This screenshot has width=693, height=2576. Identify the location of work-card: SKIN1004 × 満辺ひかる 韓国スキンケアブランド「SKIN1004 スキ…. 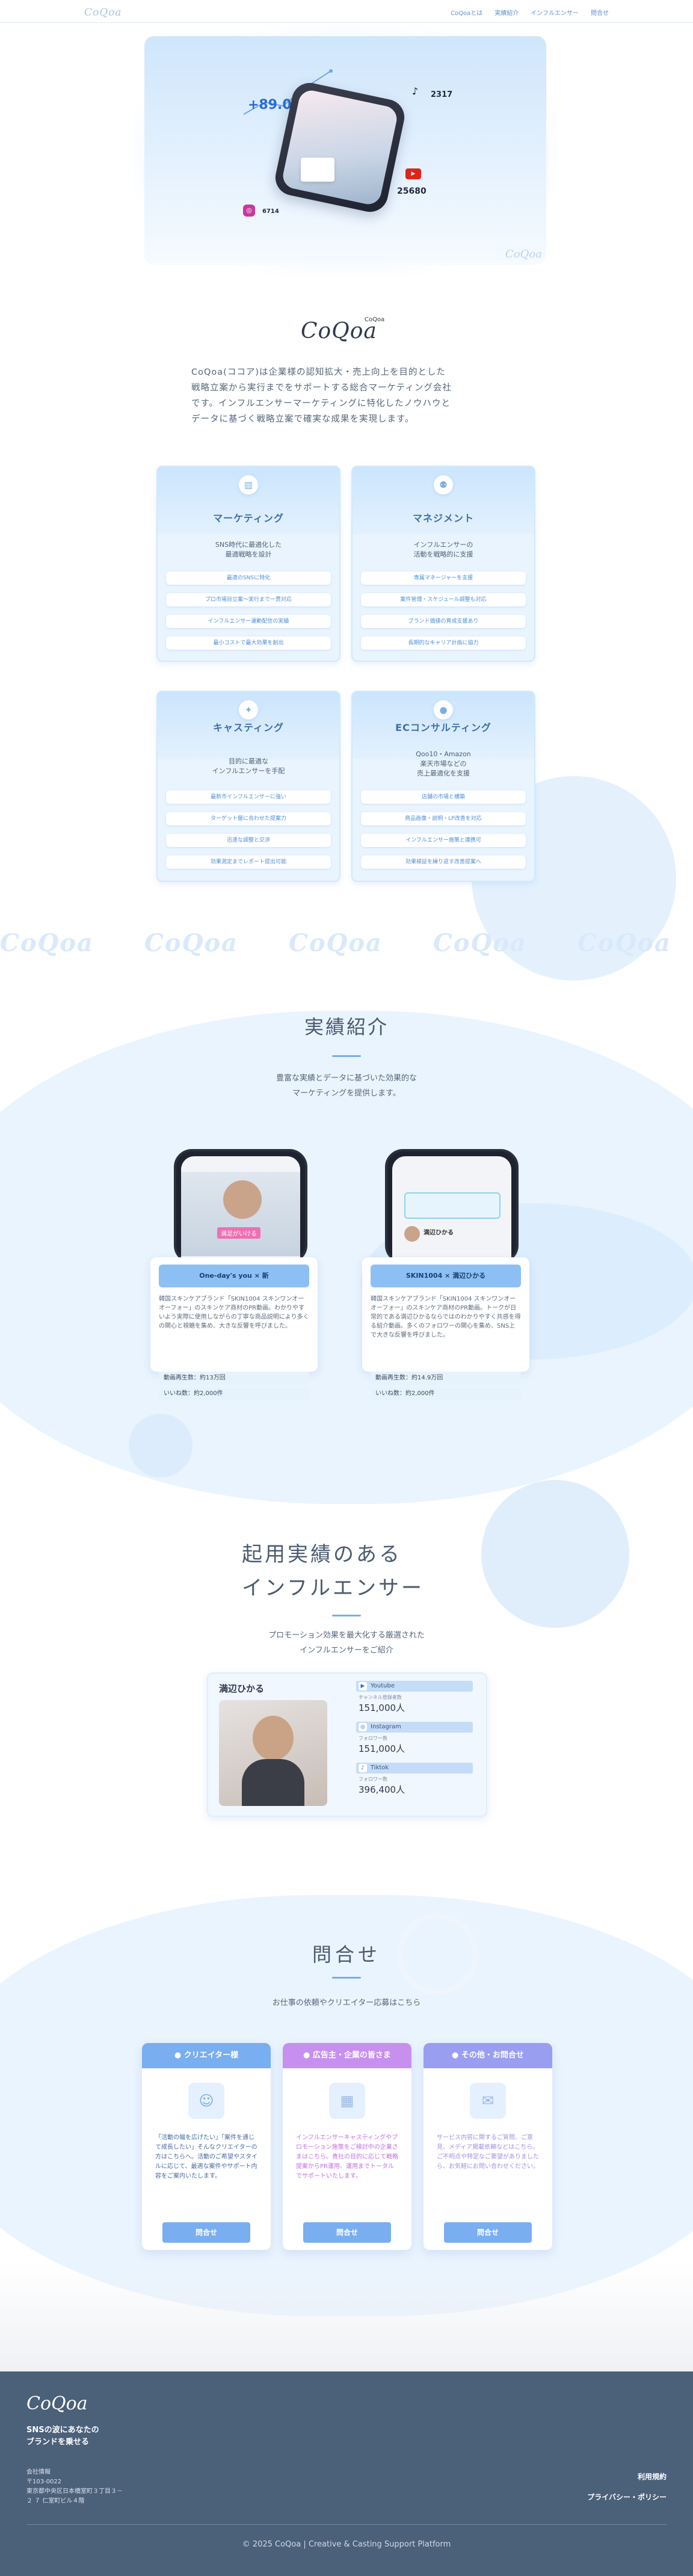
(446, 1314).